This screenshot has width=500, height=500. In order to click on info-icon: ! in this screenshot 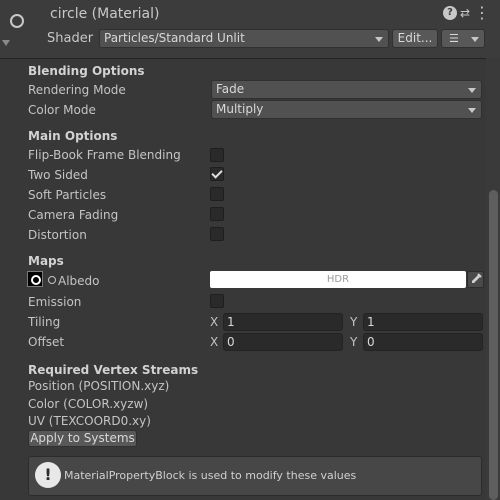, I will do `click(48, 475)`.